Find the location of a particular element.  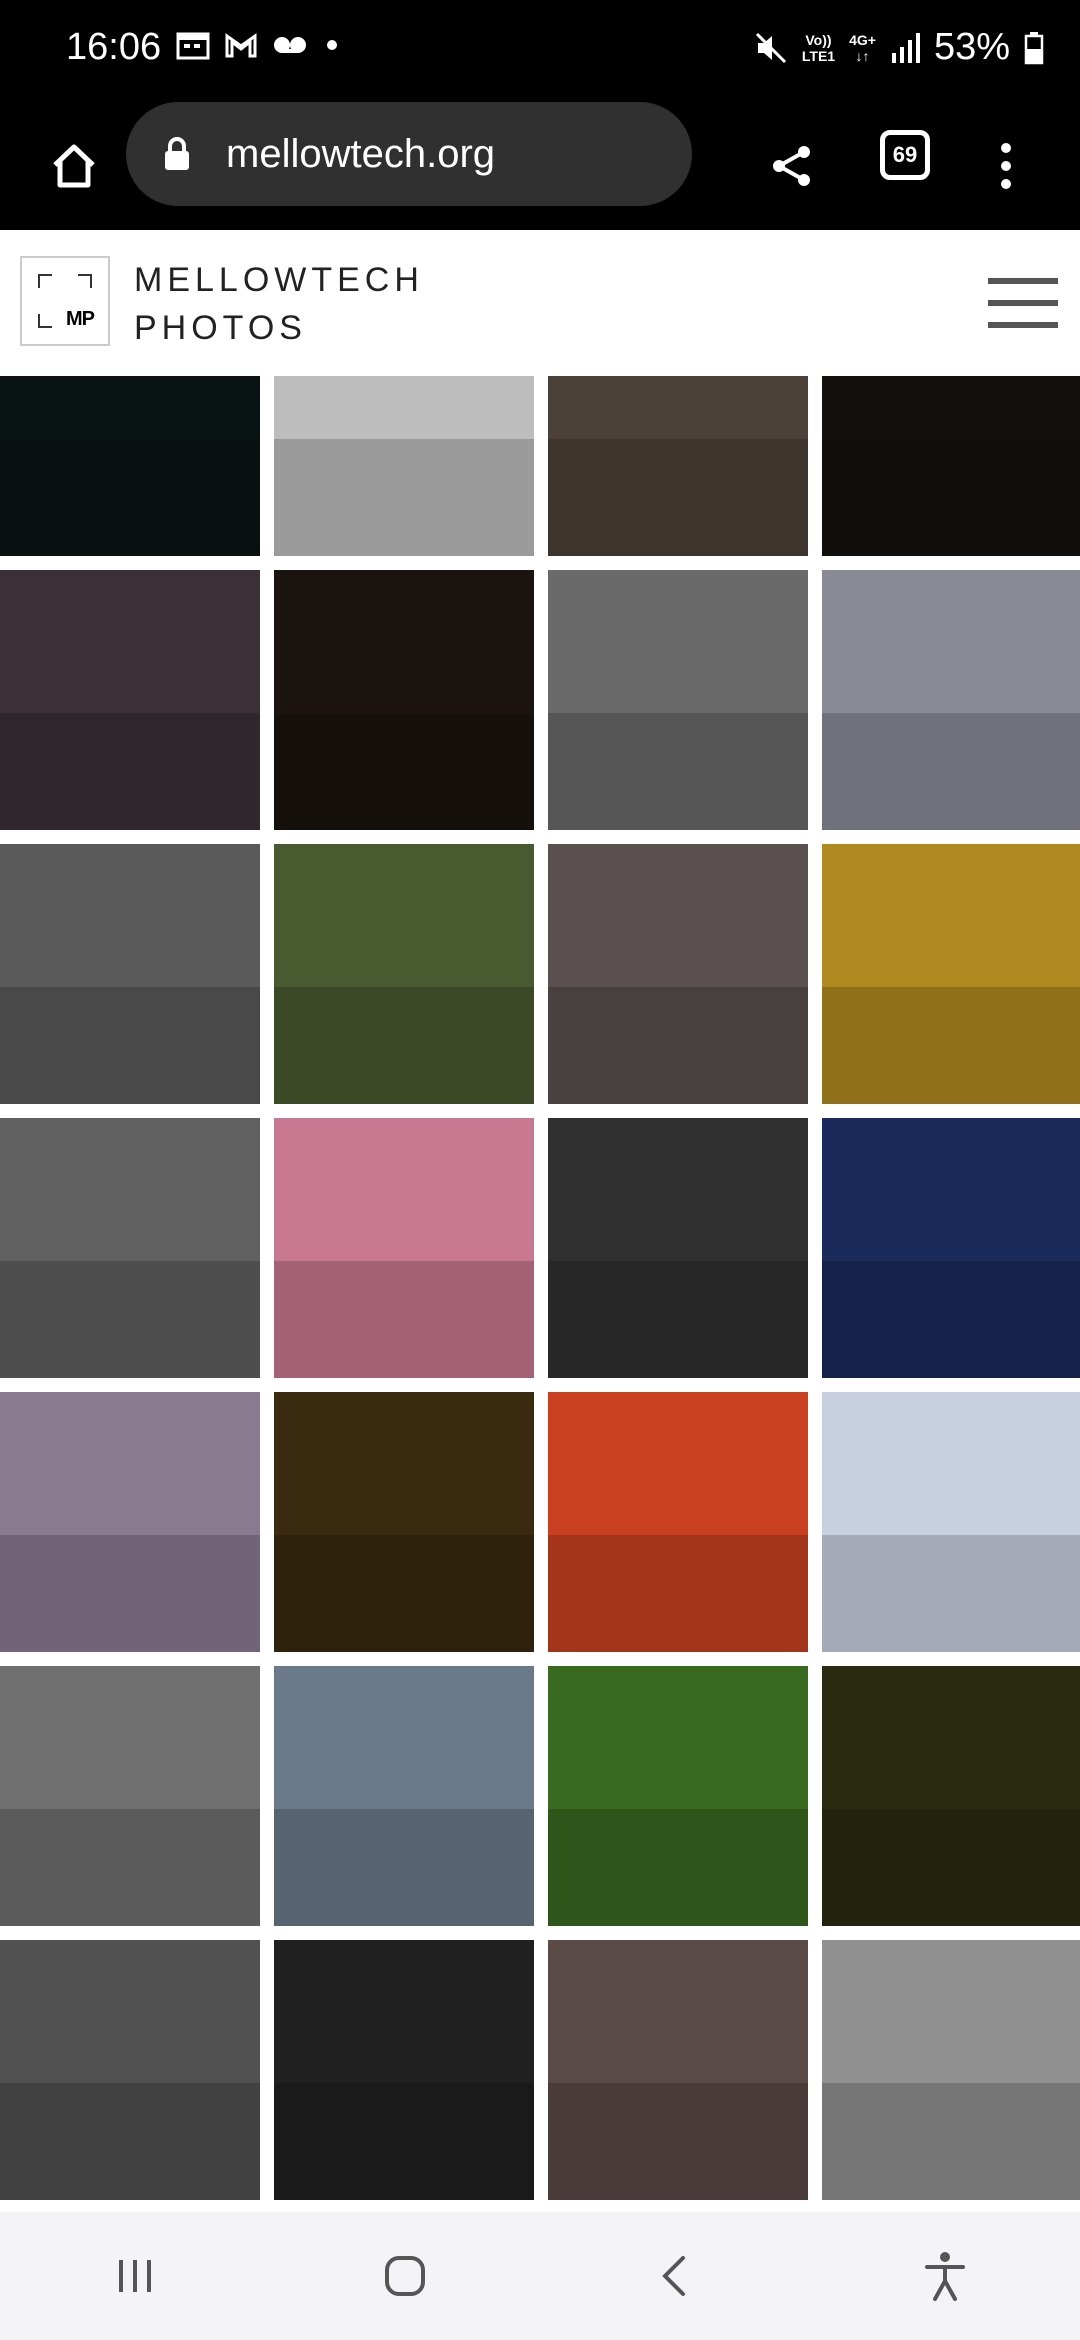

home-nav-button is located at coordinates (405, 2276).